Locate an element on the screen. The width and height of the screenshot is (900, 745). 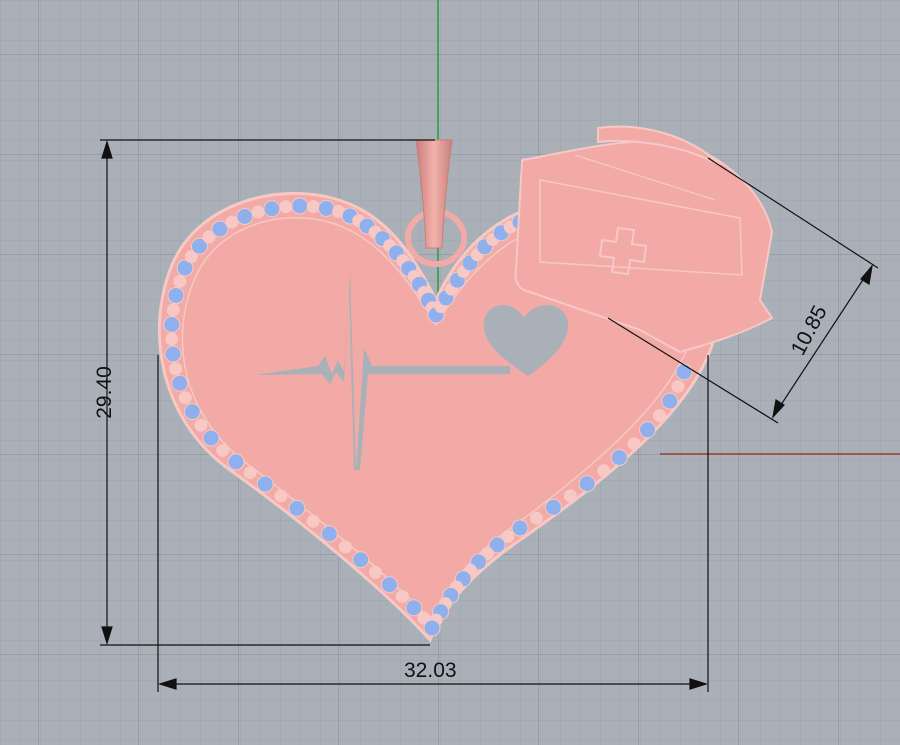
dimension-height-label: 29.40 is located at coordinates (104, 392).